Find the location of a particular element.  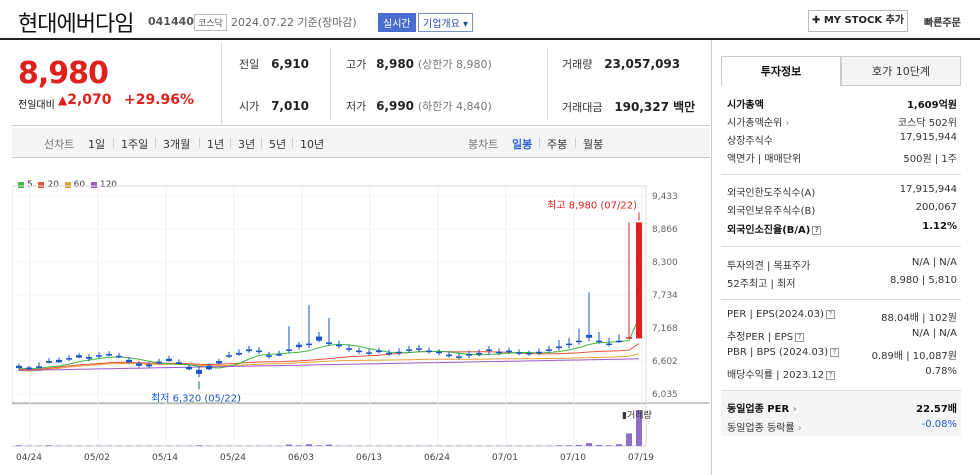

x-tick-label: 07/10 is located at coordinates (573, 458).